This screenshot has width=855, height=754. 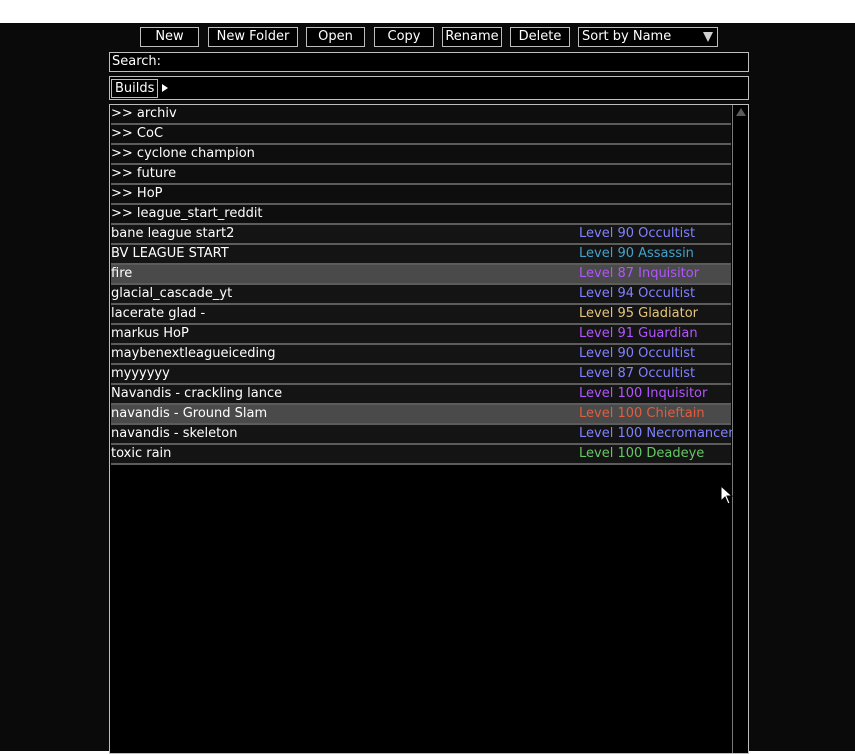 What do you see at coordinates (169, 37) in the screenshot?
I see `new-button: New` at bounding box center [169, 37].